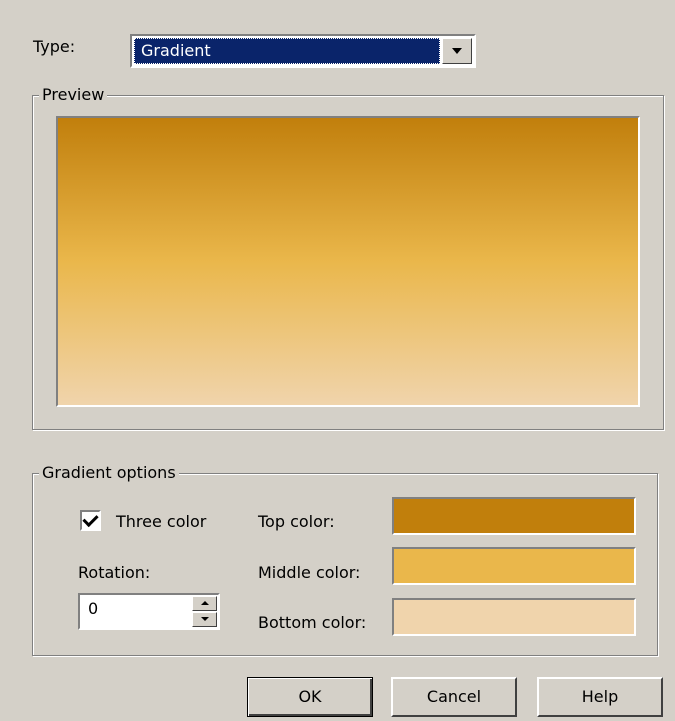  Describe the element at coordinates (454, 697) in the screenshot. I see `cancel-button: Cancel` at that location.